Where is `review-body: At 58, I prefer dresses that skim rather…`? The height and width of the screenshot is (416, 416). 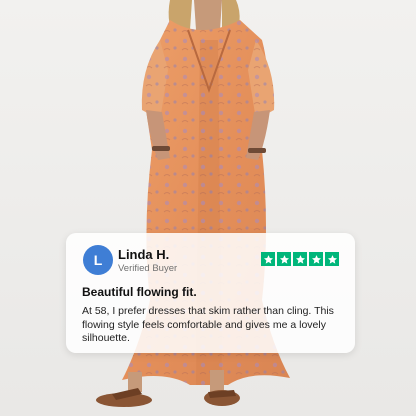
review-body: At 58, I prefer dresses that skim rather… is located at coordinates (208, 324).